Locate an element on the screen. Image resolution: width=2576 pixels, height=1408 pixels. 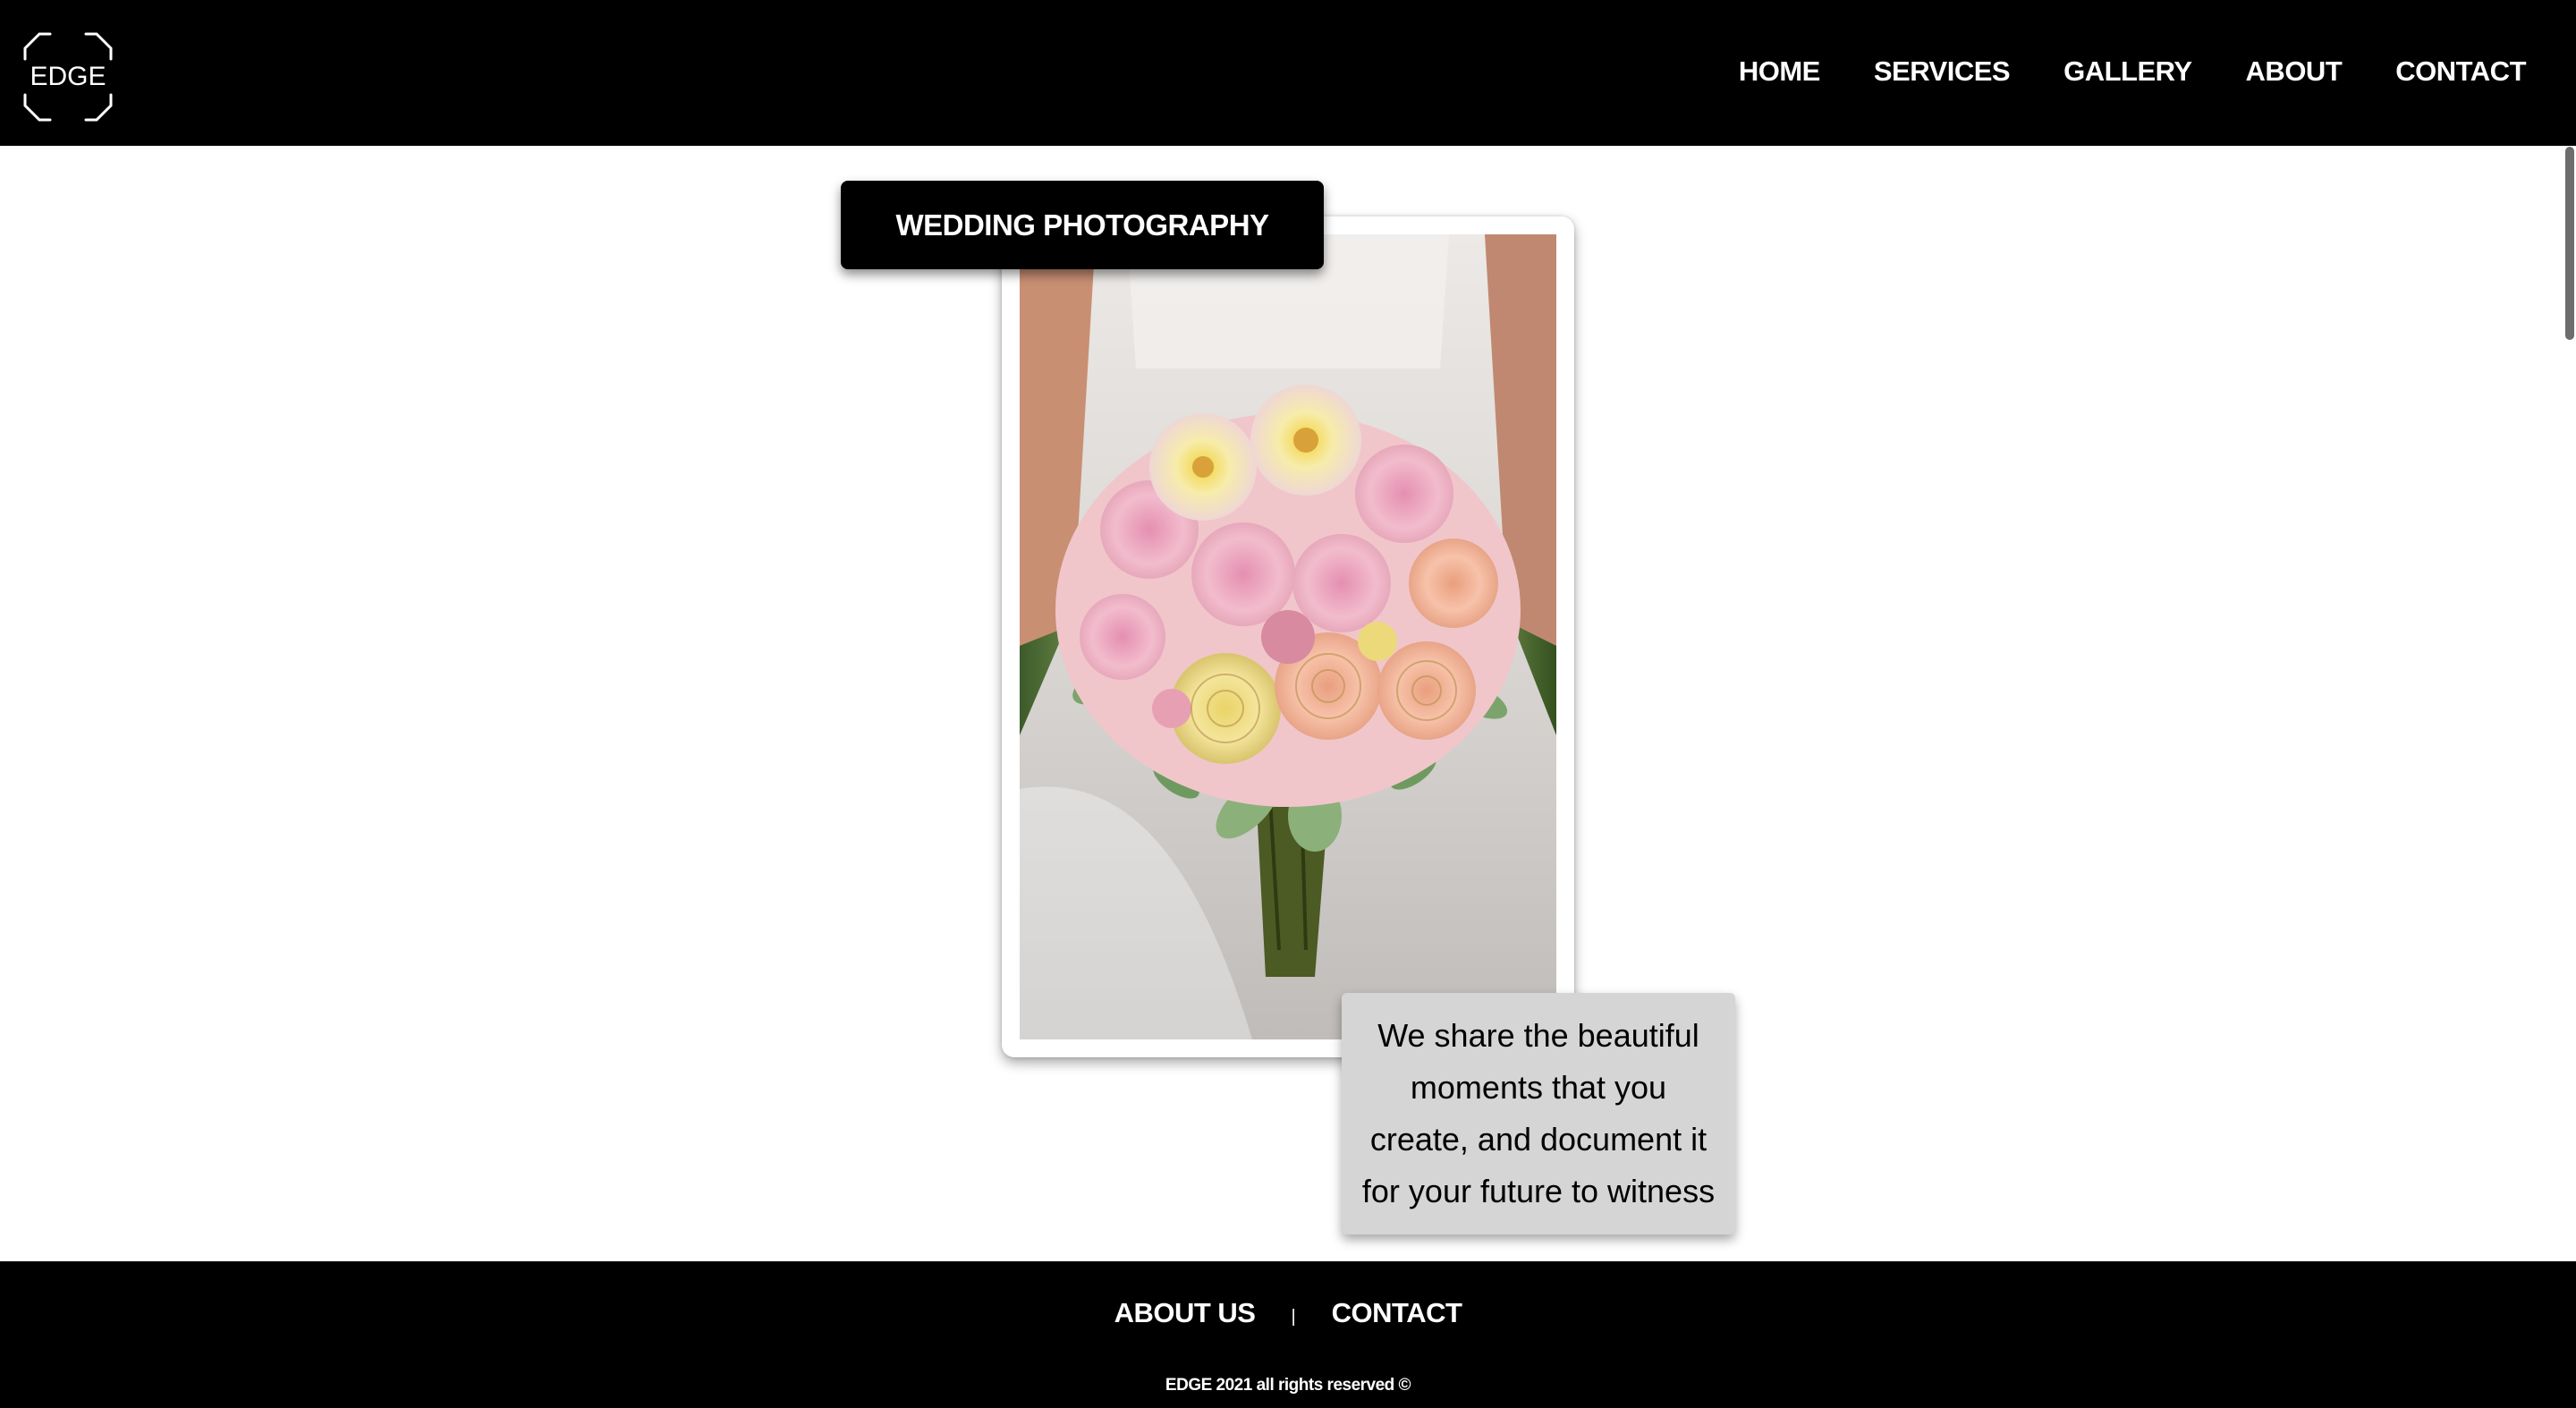
footer-contact-link: CONTACT is located at coordinates (1397, 1313).